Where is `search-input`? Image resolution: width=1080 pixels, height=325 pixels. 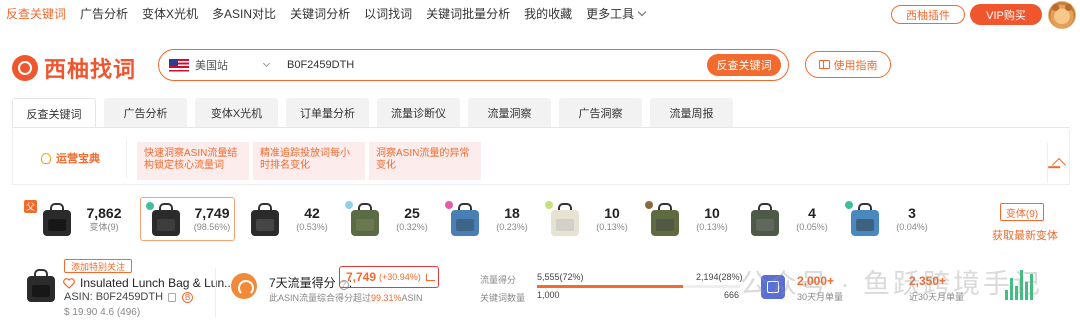
search-input is located at coordinates (477, 65).